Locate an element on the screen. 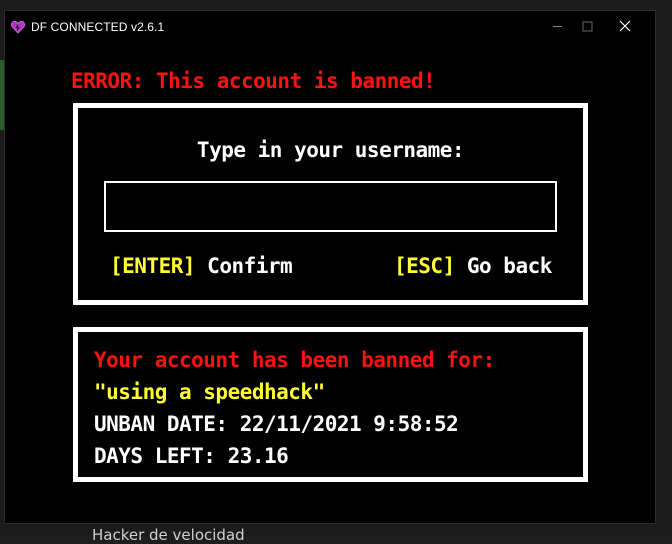 This screenshot has height=544, width=672. close-icon is located at coordinates (625, 26).